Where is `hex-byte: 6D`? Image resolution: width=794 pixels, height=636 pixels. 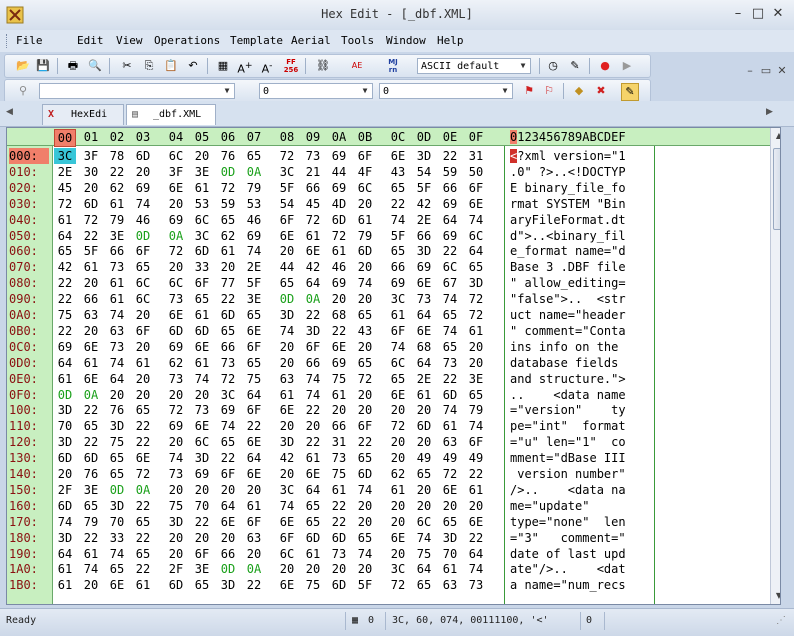 hex-byte: 6D is located at coordinates (339, 538).